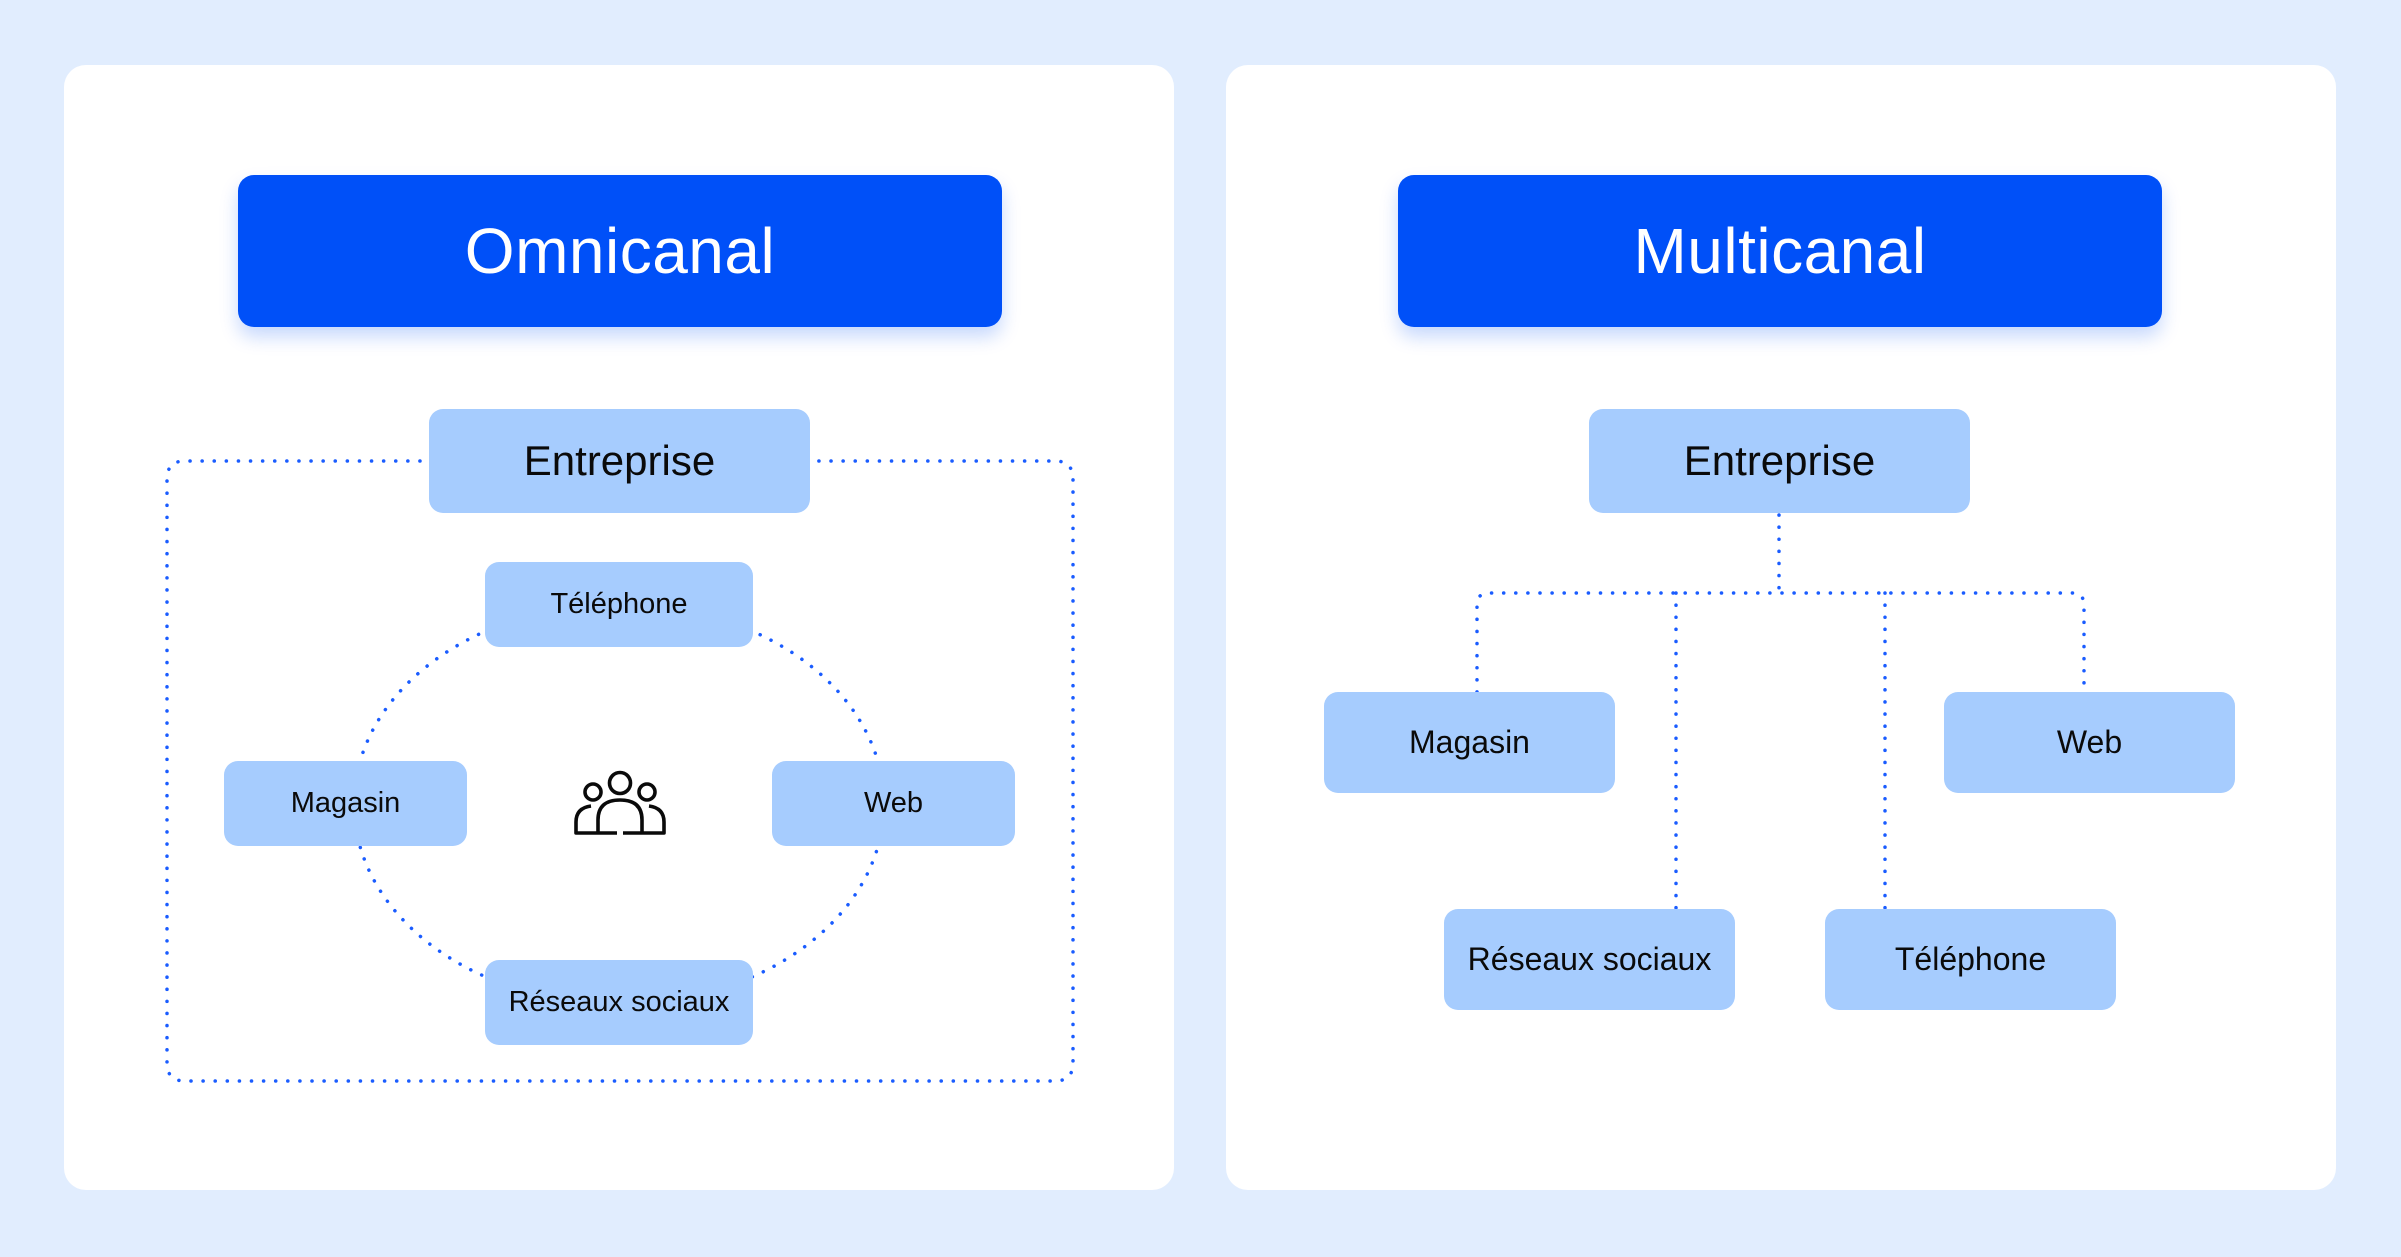  What do you see at coordinates (1780, 251) in the screenshot?
I see `multichannel-title: Multicanal` at bounding box center [1780, 251].